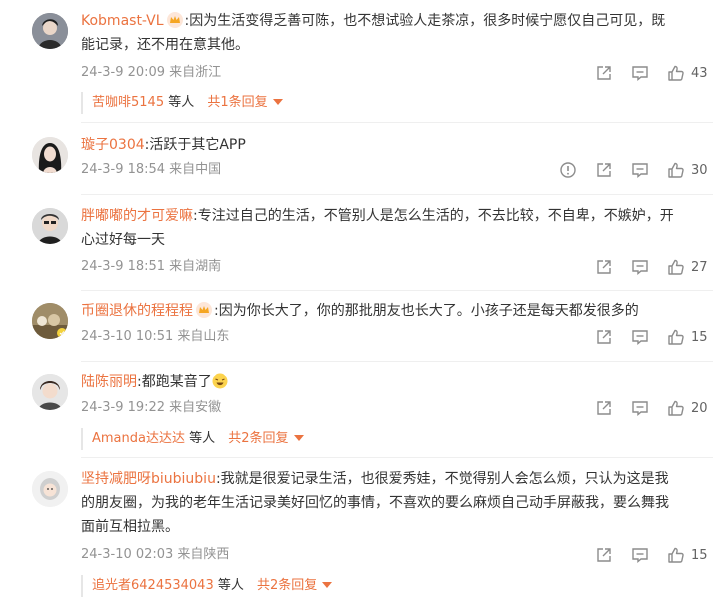 The width and height of the screenshot is (727, 610). Describe the element at coordinates (123, 407) in the screenshot. I see `comment-date: 24-3-9 19:22` at that location.